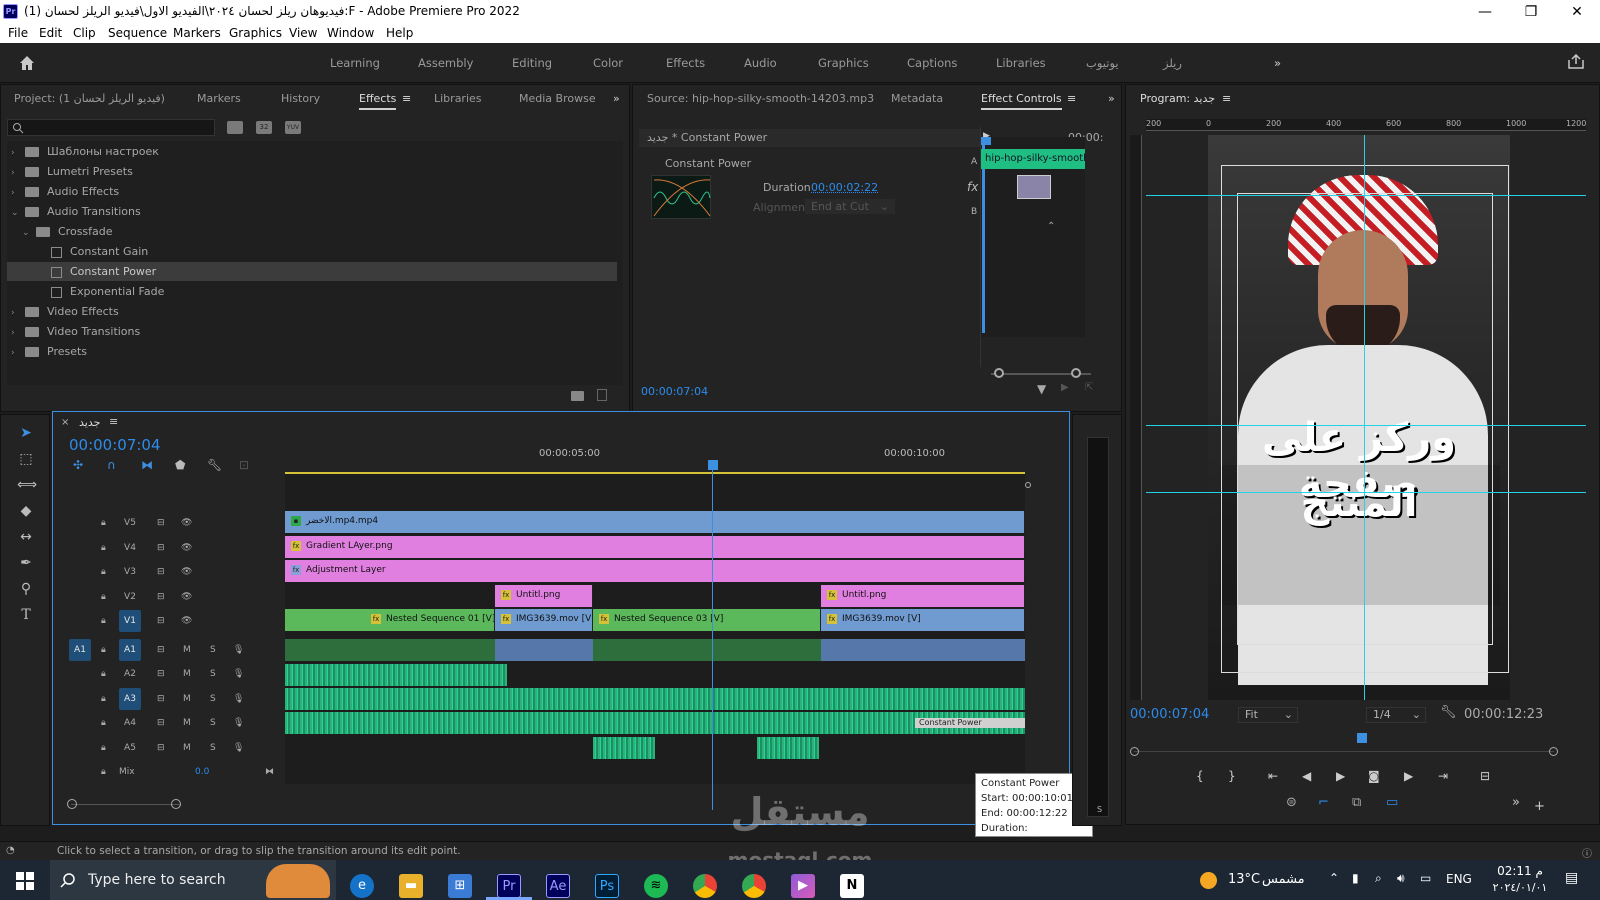 The width and height of the screenshot is (1600, 900). Describe the element at coordinates (655, 699) in the screenshot. I see `audio-clip-a3` at that location.